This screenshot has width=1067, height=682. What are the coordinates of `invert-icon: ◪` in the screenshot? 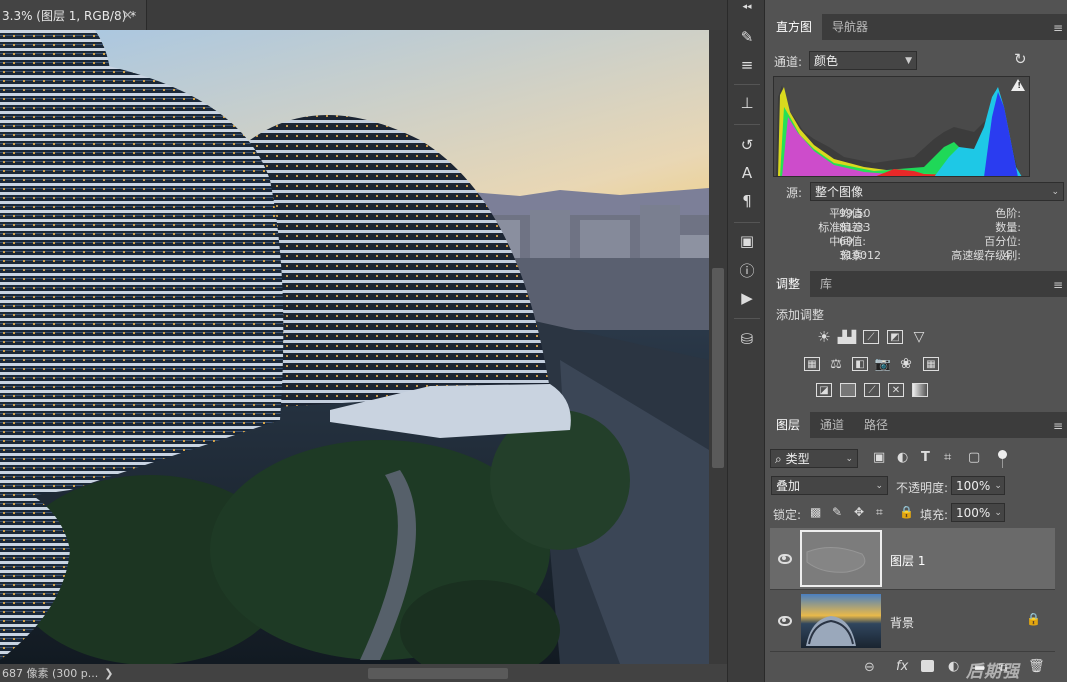 It's located at (824, 390).